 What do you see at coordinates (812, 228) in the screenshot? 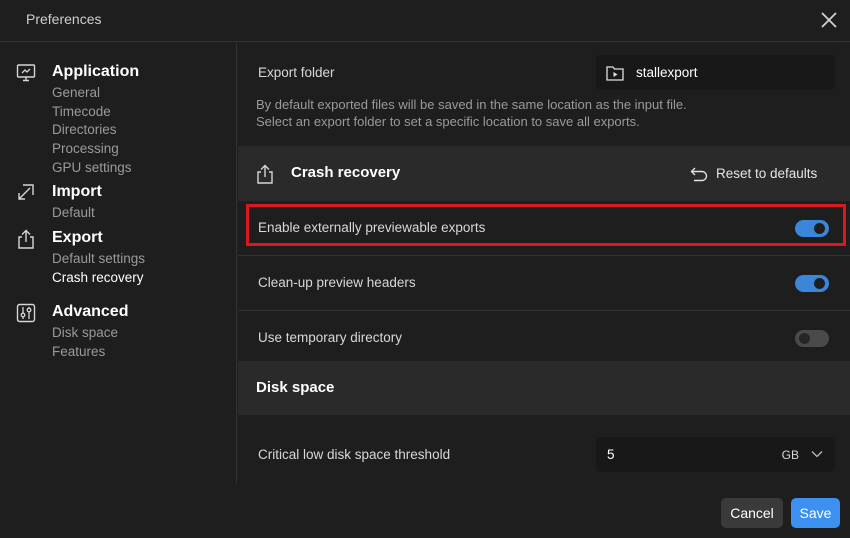
I see `previewable-exports-toggle` at bounding box center [812, 228].